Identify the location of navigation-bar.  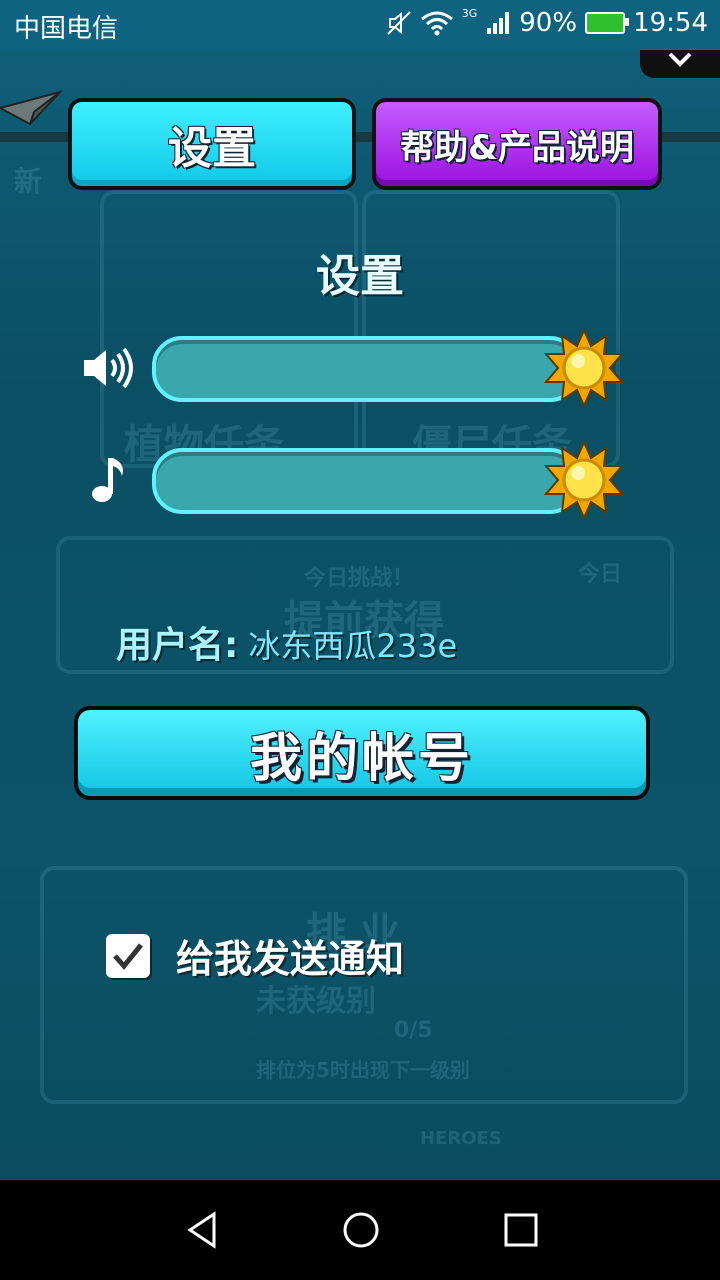
(360, 1230).